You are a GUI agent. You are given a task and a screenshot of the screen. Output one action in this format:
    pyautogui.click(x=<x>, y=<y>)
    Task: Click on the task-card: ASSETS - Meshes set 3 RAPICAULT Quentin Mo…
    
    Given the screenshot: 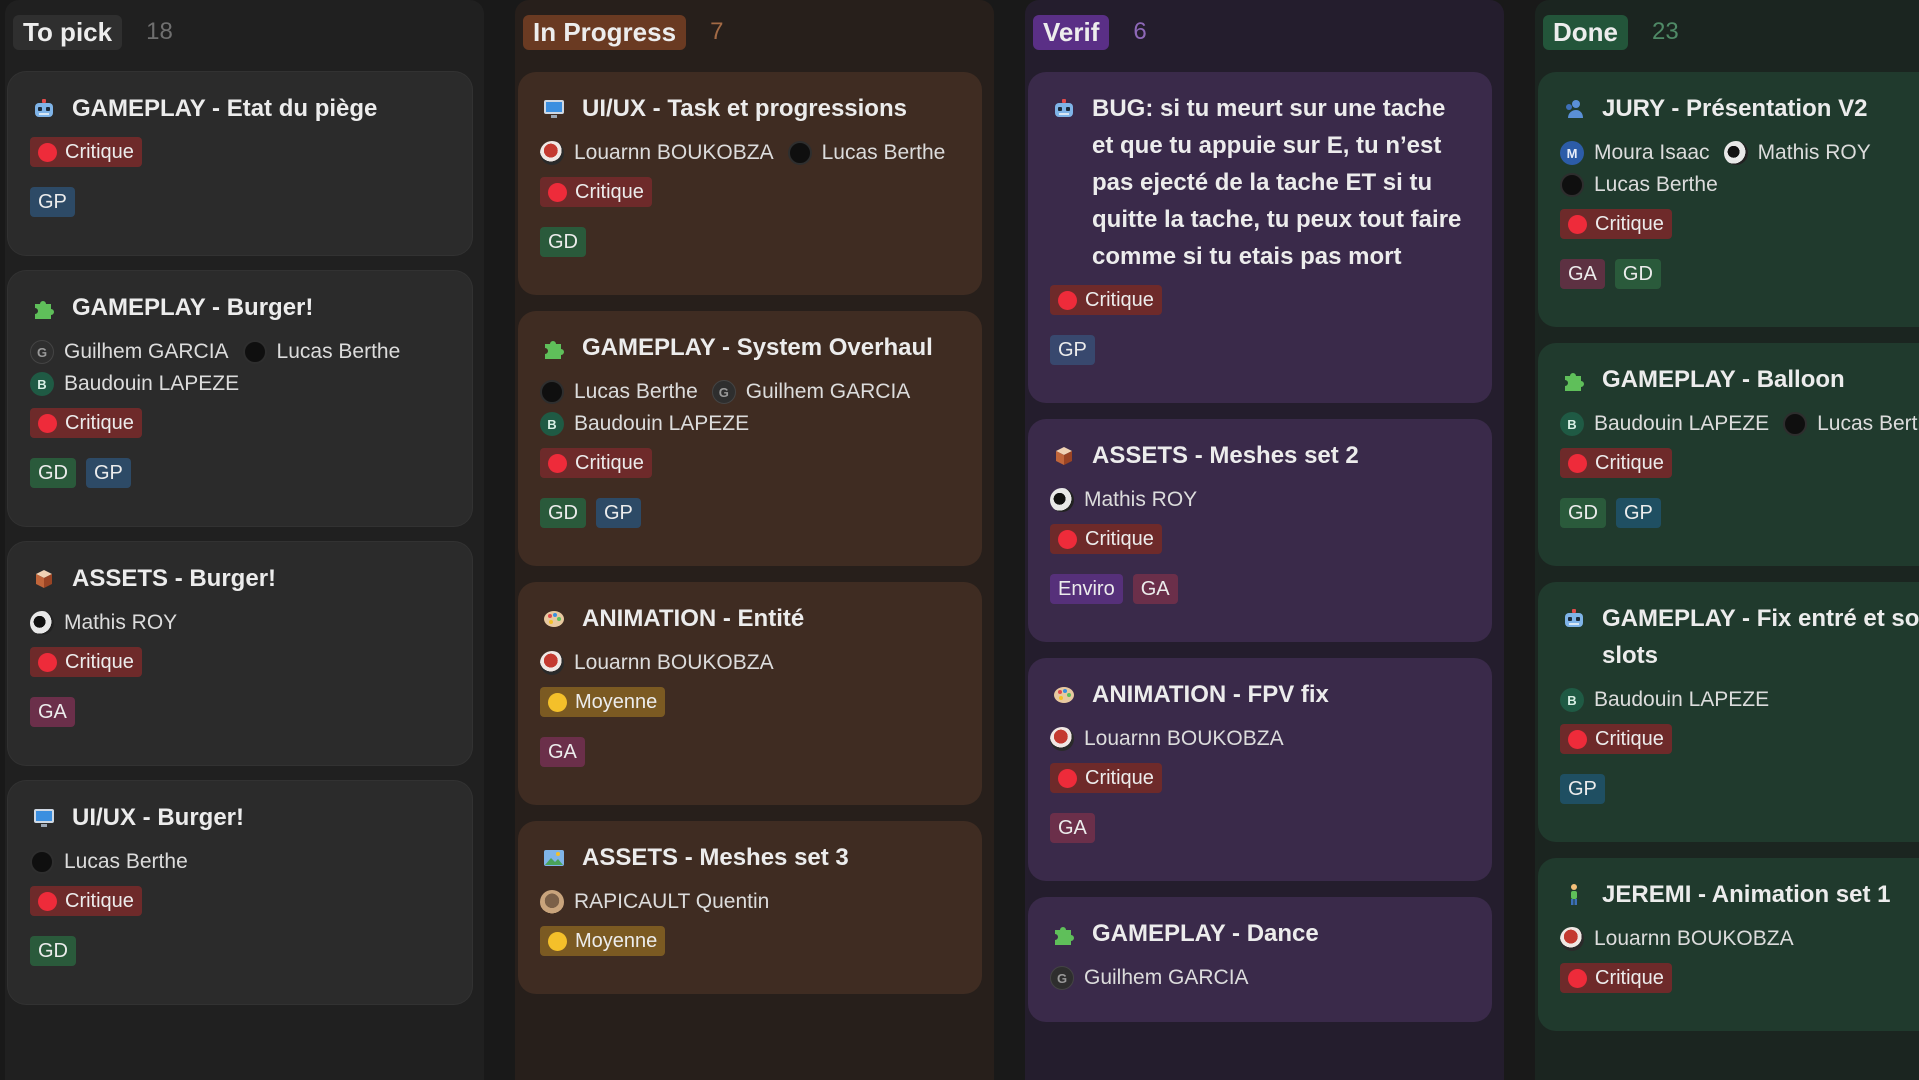 What is the action you would take?
    pyautogui.click(x=750, y=907)
    